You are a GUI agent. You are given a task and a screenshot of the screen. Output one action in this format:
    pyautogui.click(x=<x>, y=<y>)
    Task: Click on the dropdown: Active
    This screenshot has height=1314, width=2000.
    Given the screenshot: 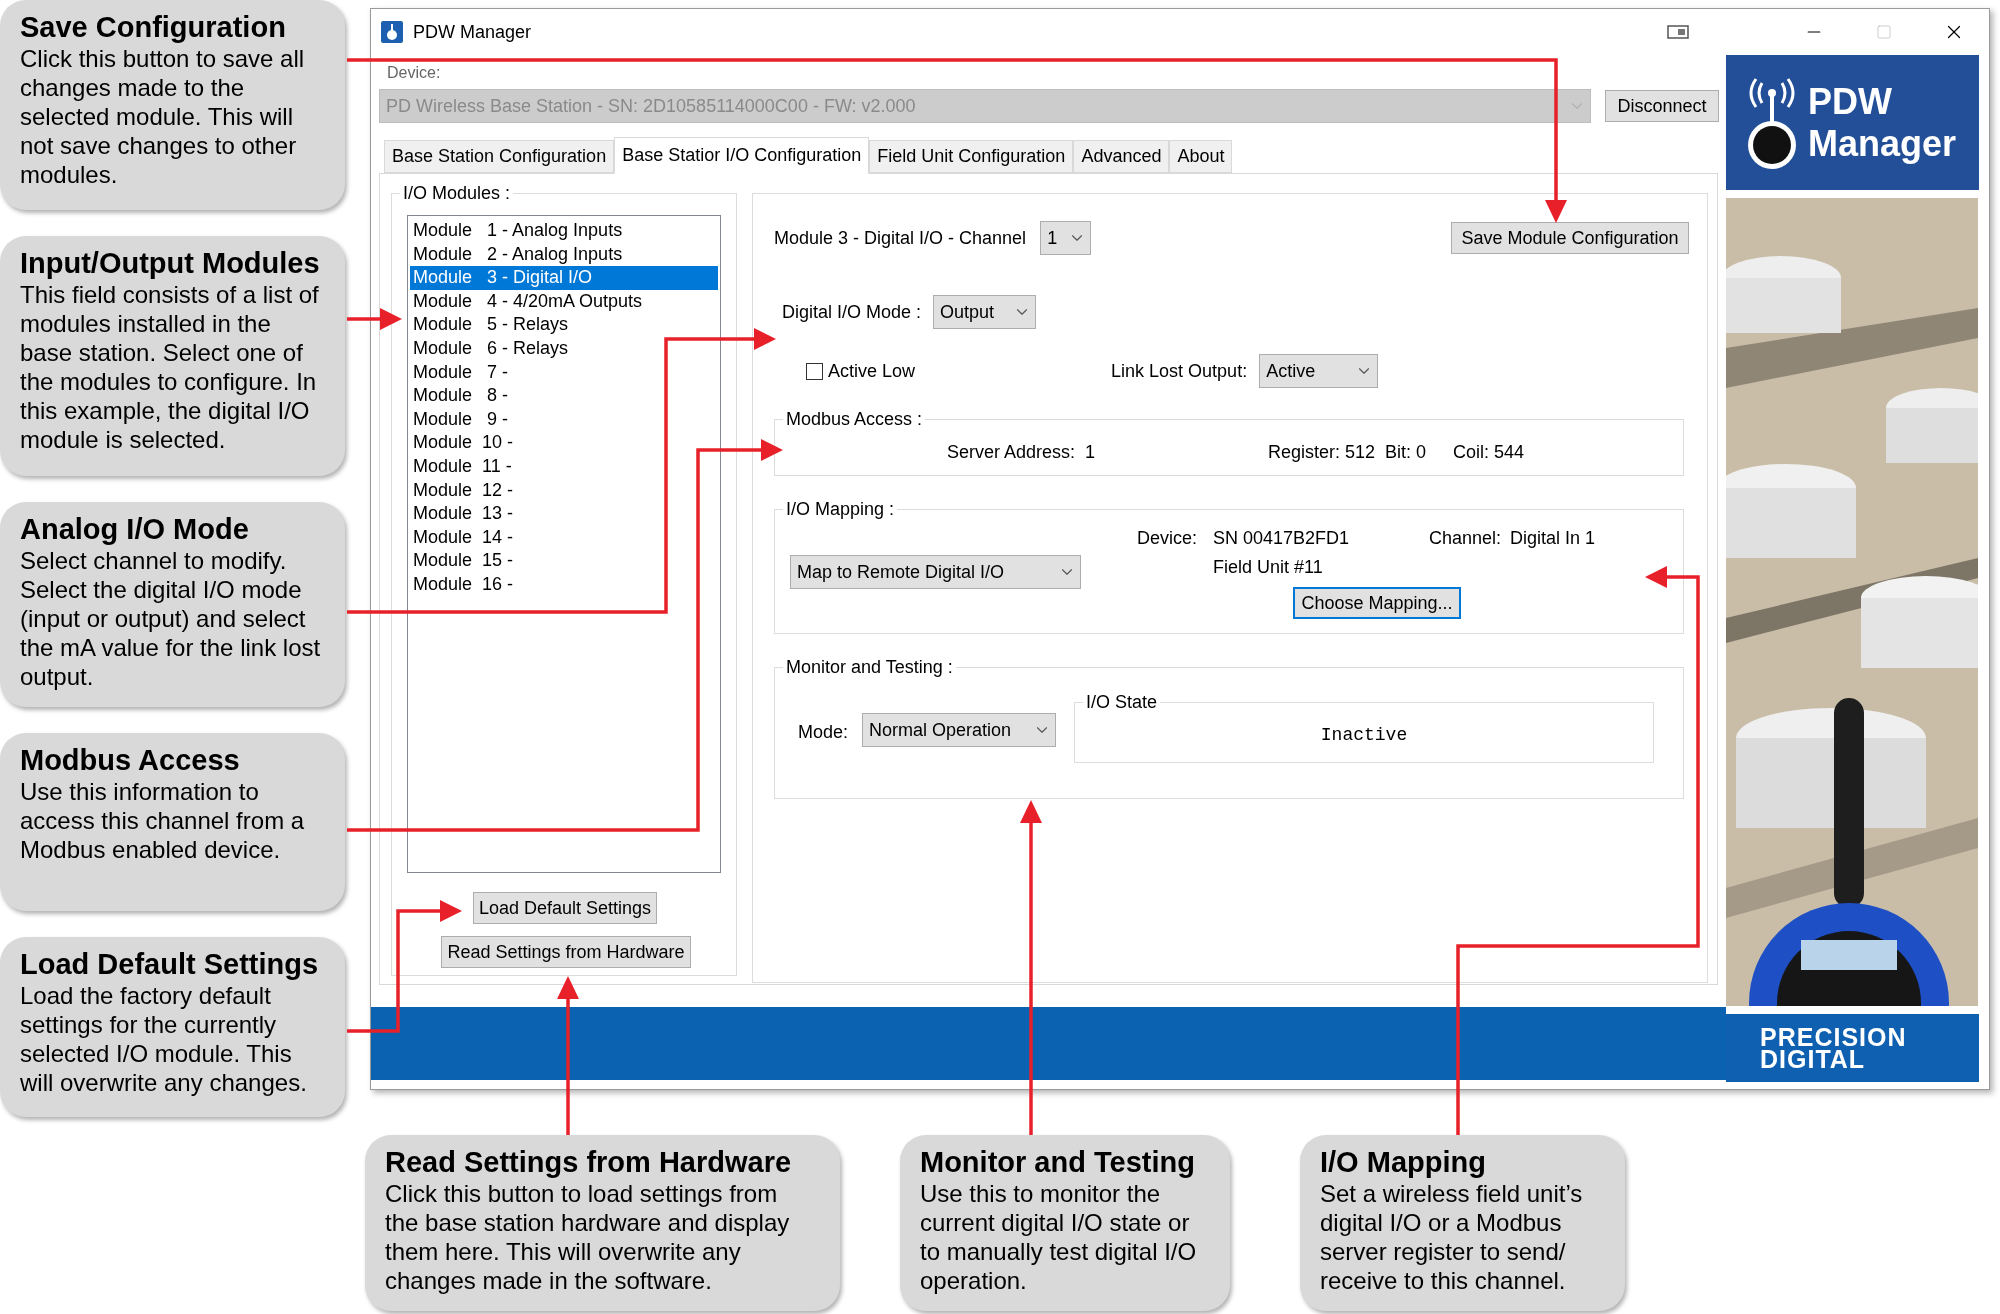 What is the action you would take?
    pyautogui.click(x=1319, y=371)
    